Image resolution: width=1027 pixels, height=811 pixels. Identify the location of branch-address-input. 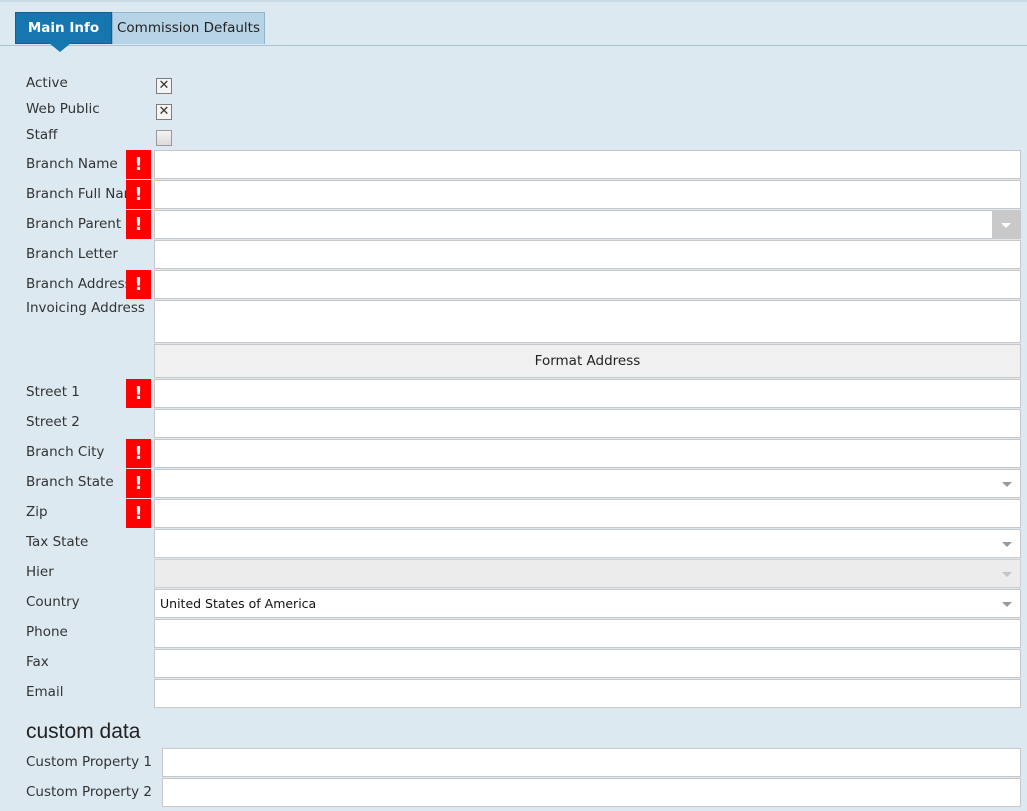
(587, 284).